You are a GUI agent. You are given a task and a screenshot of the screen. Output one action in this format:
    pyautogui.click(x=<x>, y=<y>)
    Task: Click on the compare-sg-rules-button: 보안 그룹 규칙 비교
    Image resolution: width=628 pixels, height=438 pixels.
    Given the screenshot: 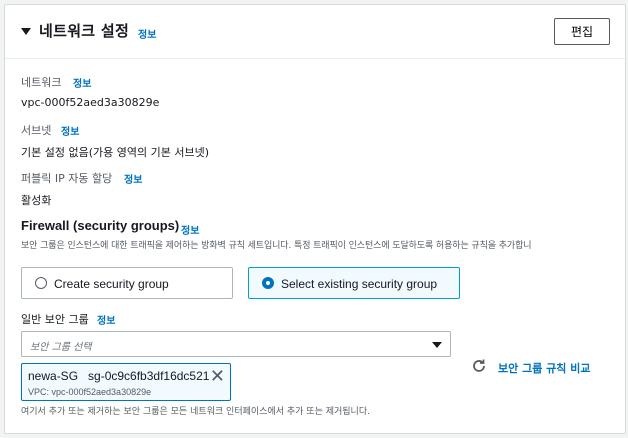 What is the action you would take?
    pyautogui.click(x=541, y=367)
    